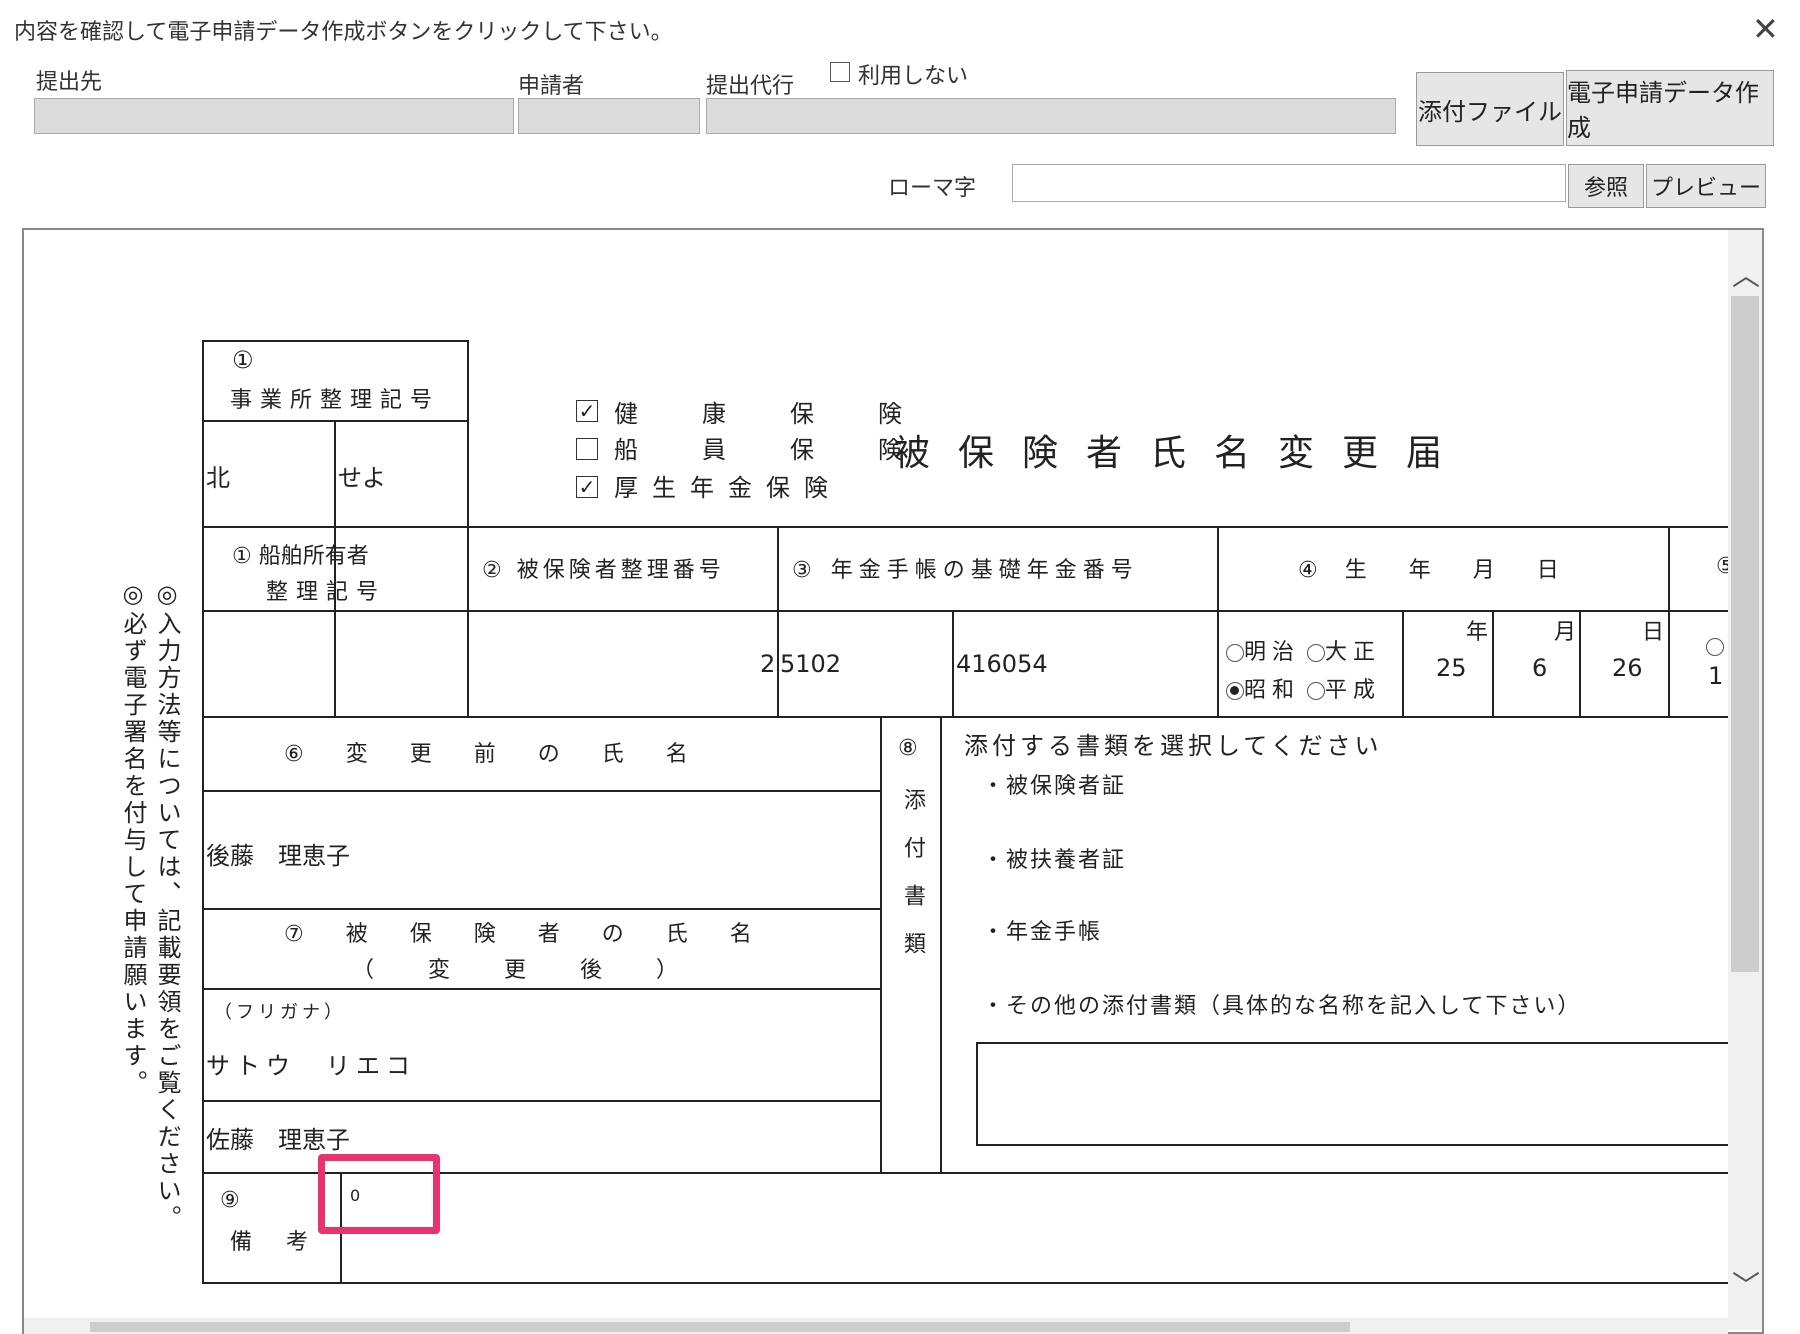  Describe the element at coordinates (278, 856) in the screenshot. I see `before-name-value: 後藤 理恵子` at that location.